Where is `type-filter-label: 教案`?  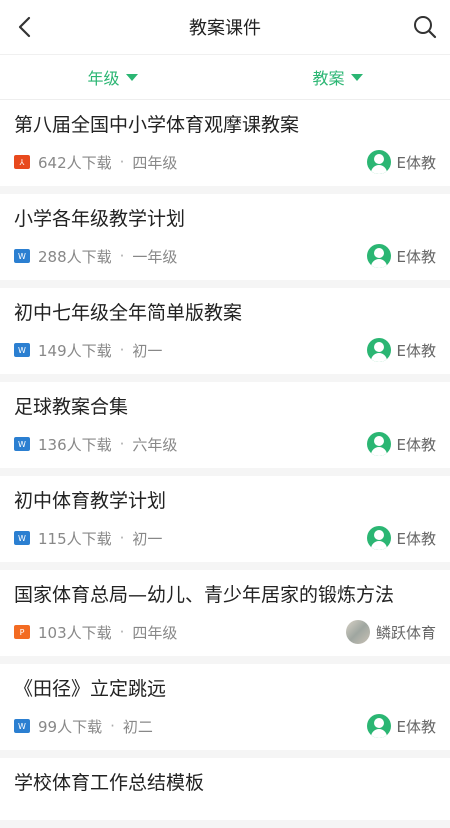
type-filter-label: 教案 is located at coordinates (328, 78).